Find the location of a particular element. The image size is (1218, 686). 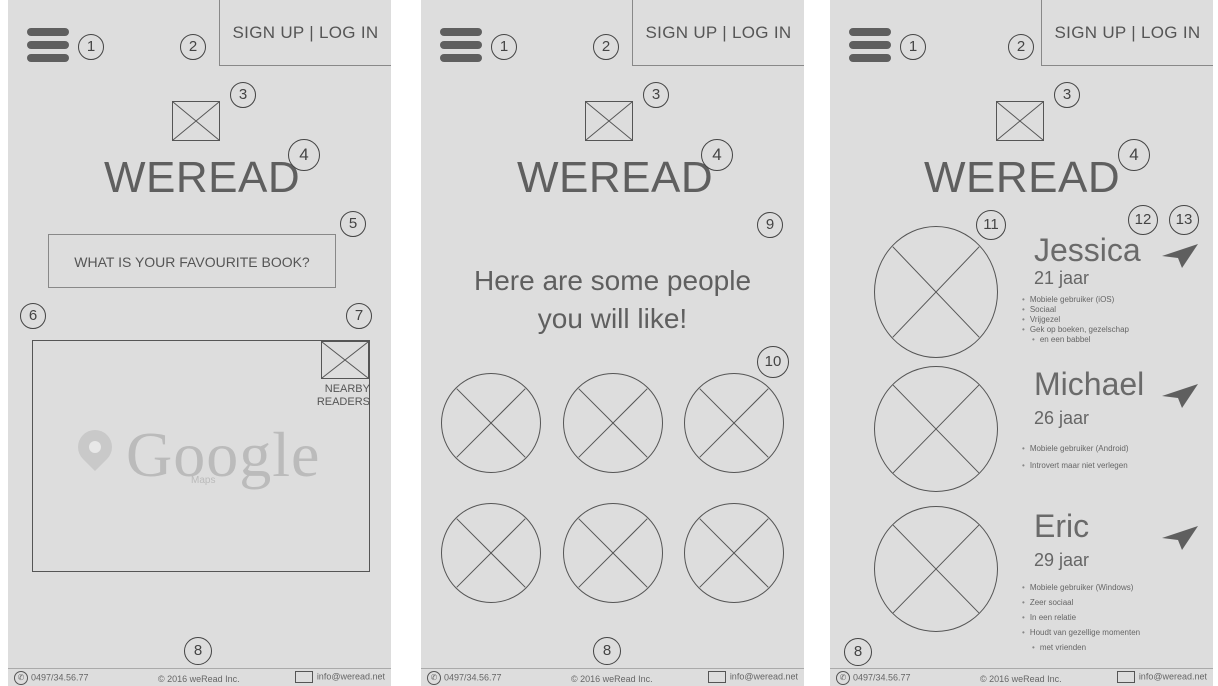

trait-item: In een relatie is located at coordinates (1081, 617).